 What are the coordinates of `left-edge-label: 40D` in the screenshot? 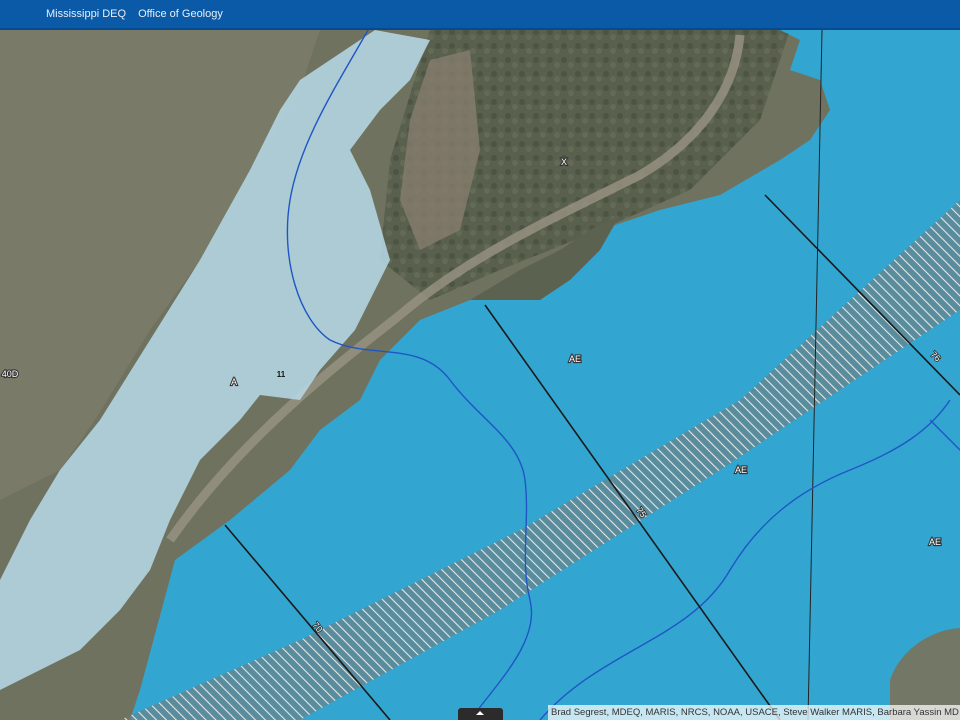 It's located at (10, 374).